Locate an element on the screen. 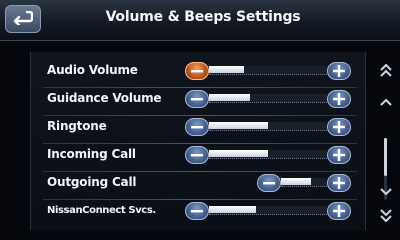  setting-row-incoming-call: Incoming Call is located at coordinates (200, 157).